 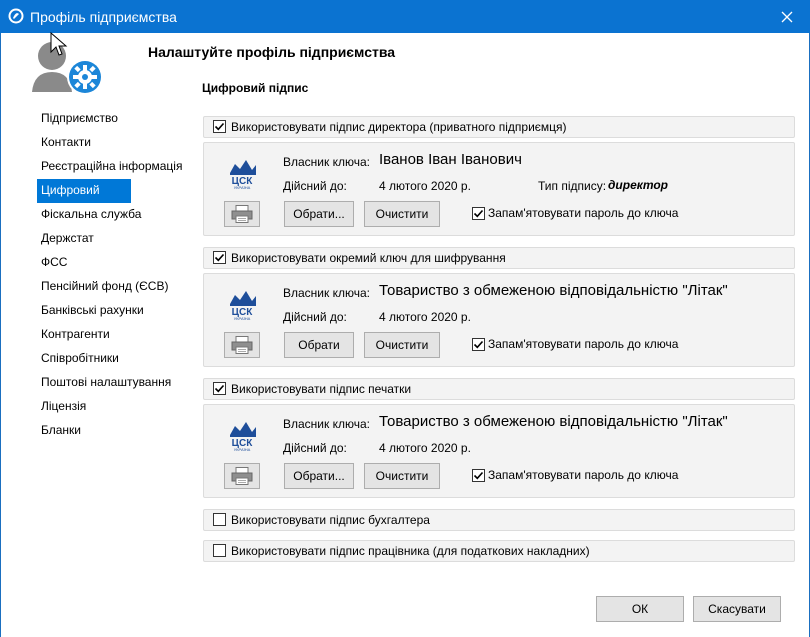 I want to click on sidebar-item-derzhstat: Держстат, so click(x=112, y=239).